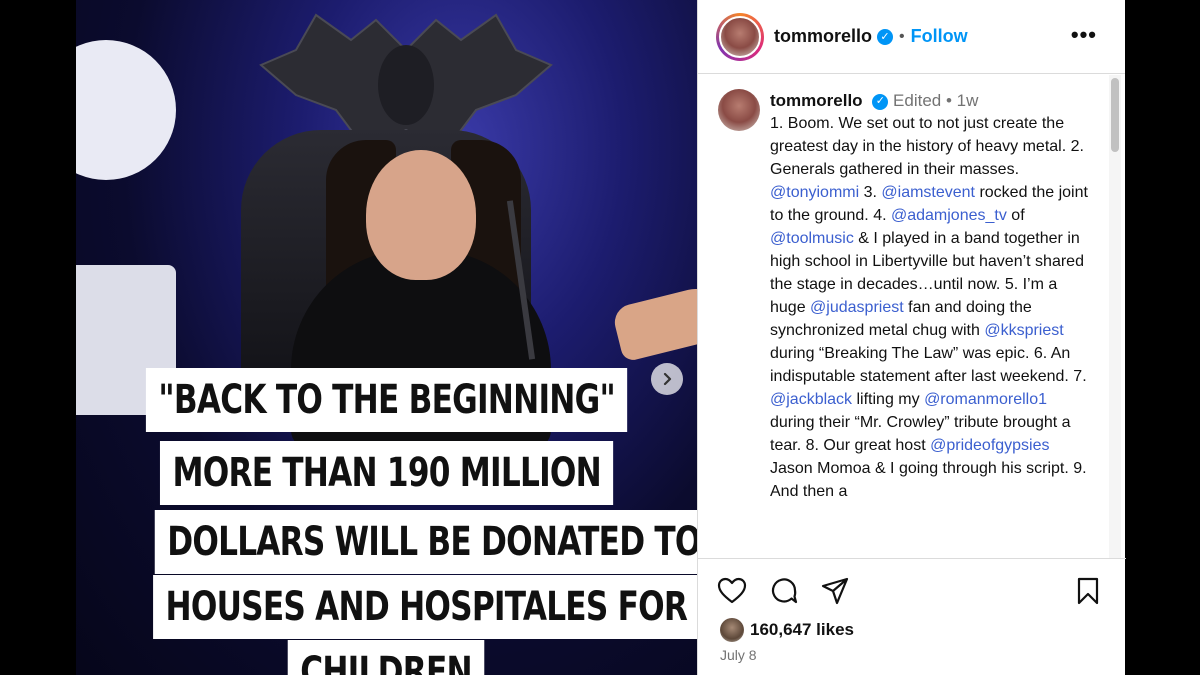 This screenshot has width=1200, height=675. I want to click on mention-link: @prideofgypsies, so click(989, 445).